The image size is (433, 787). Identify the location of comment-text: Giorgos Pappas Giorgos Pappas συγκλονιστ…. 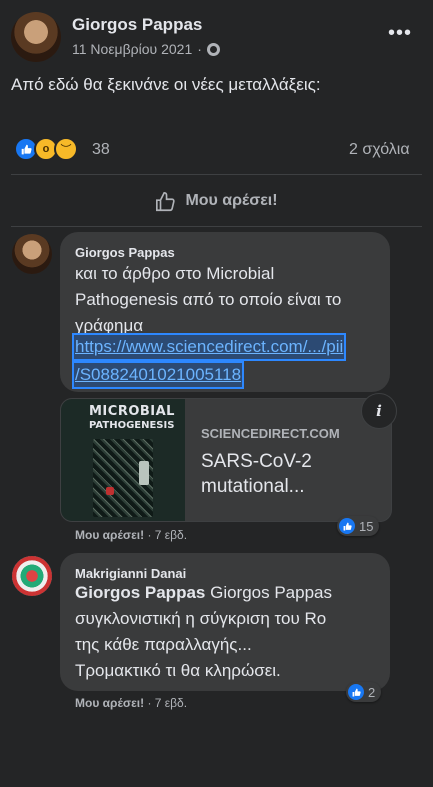
(204, 631).